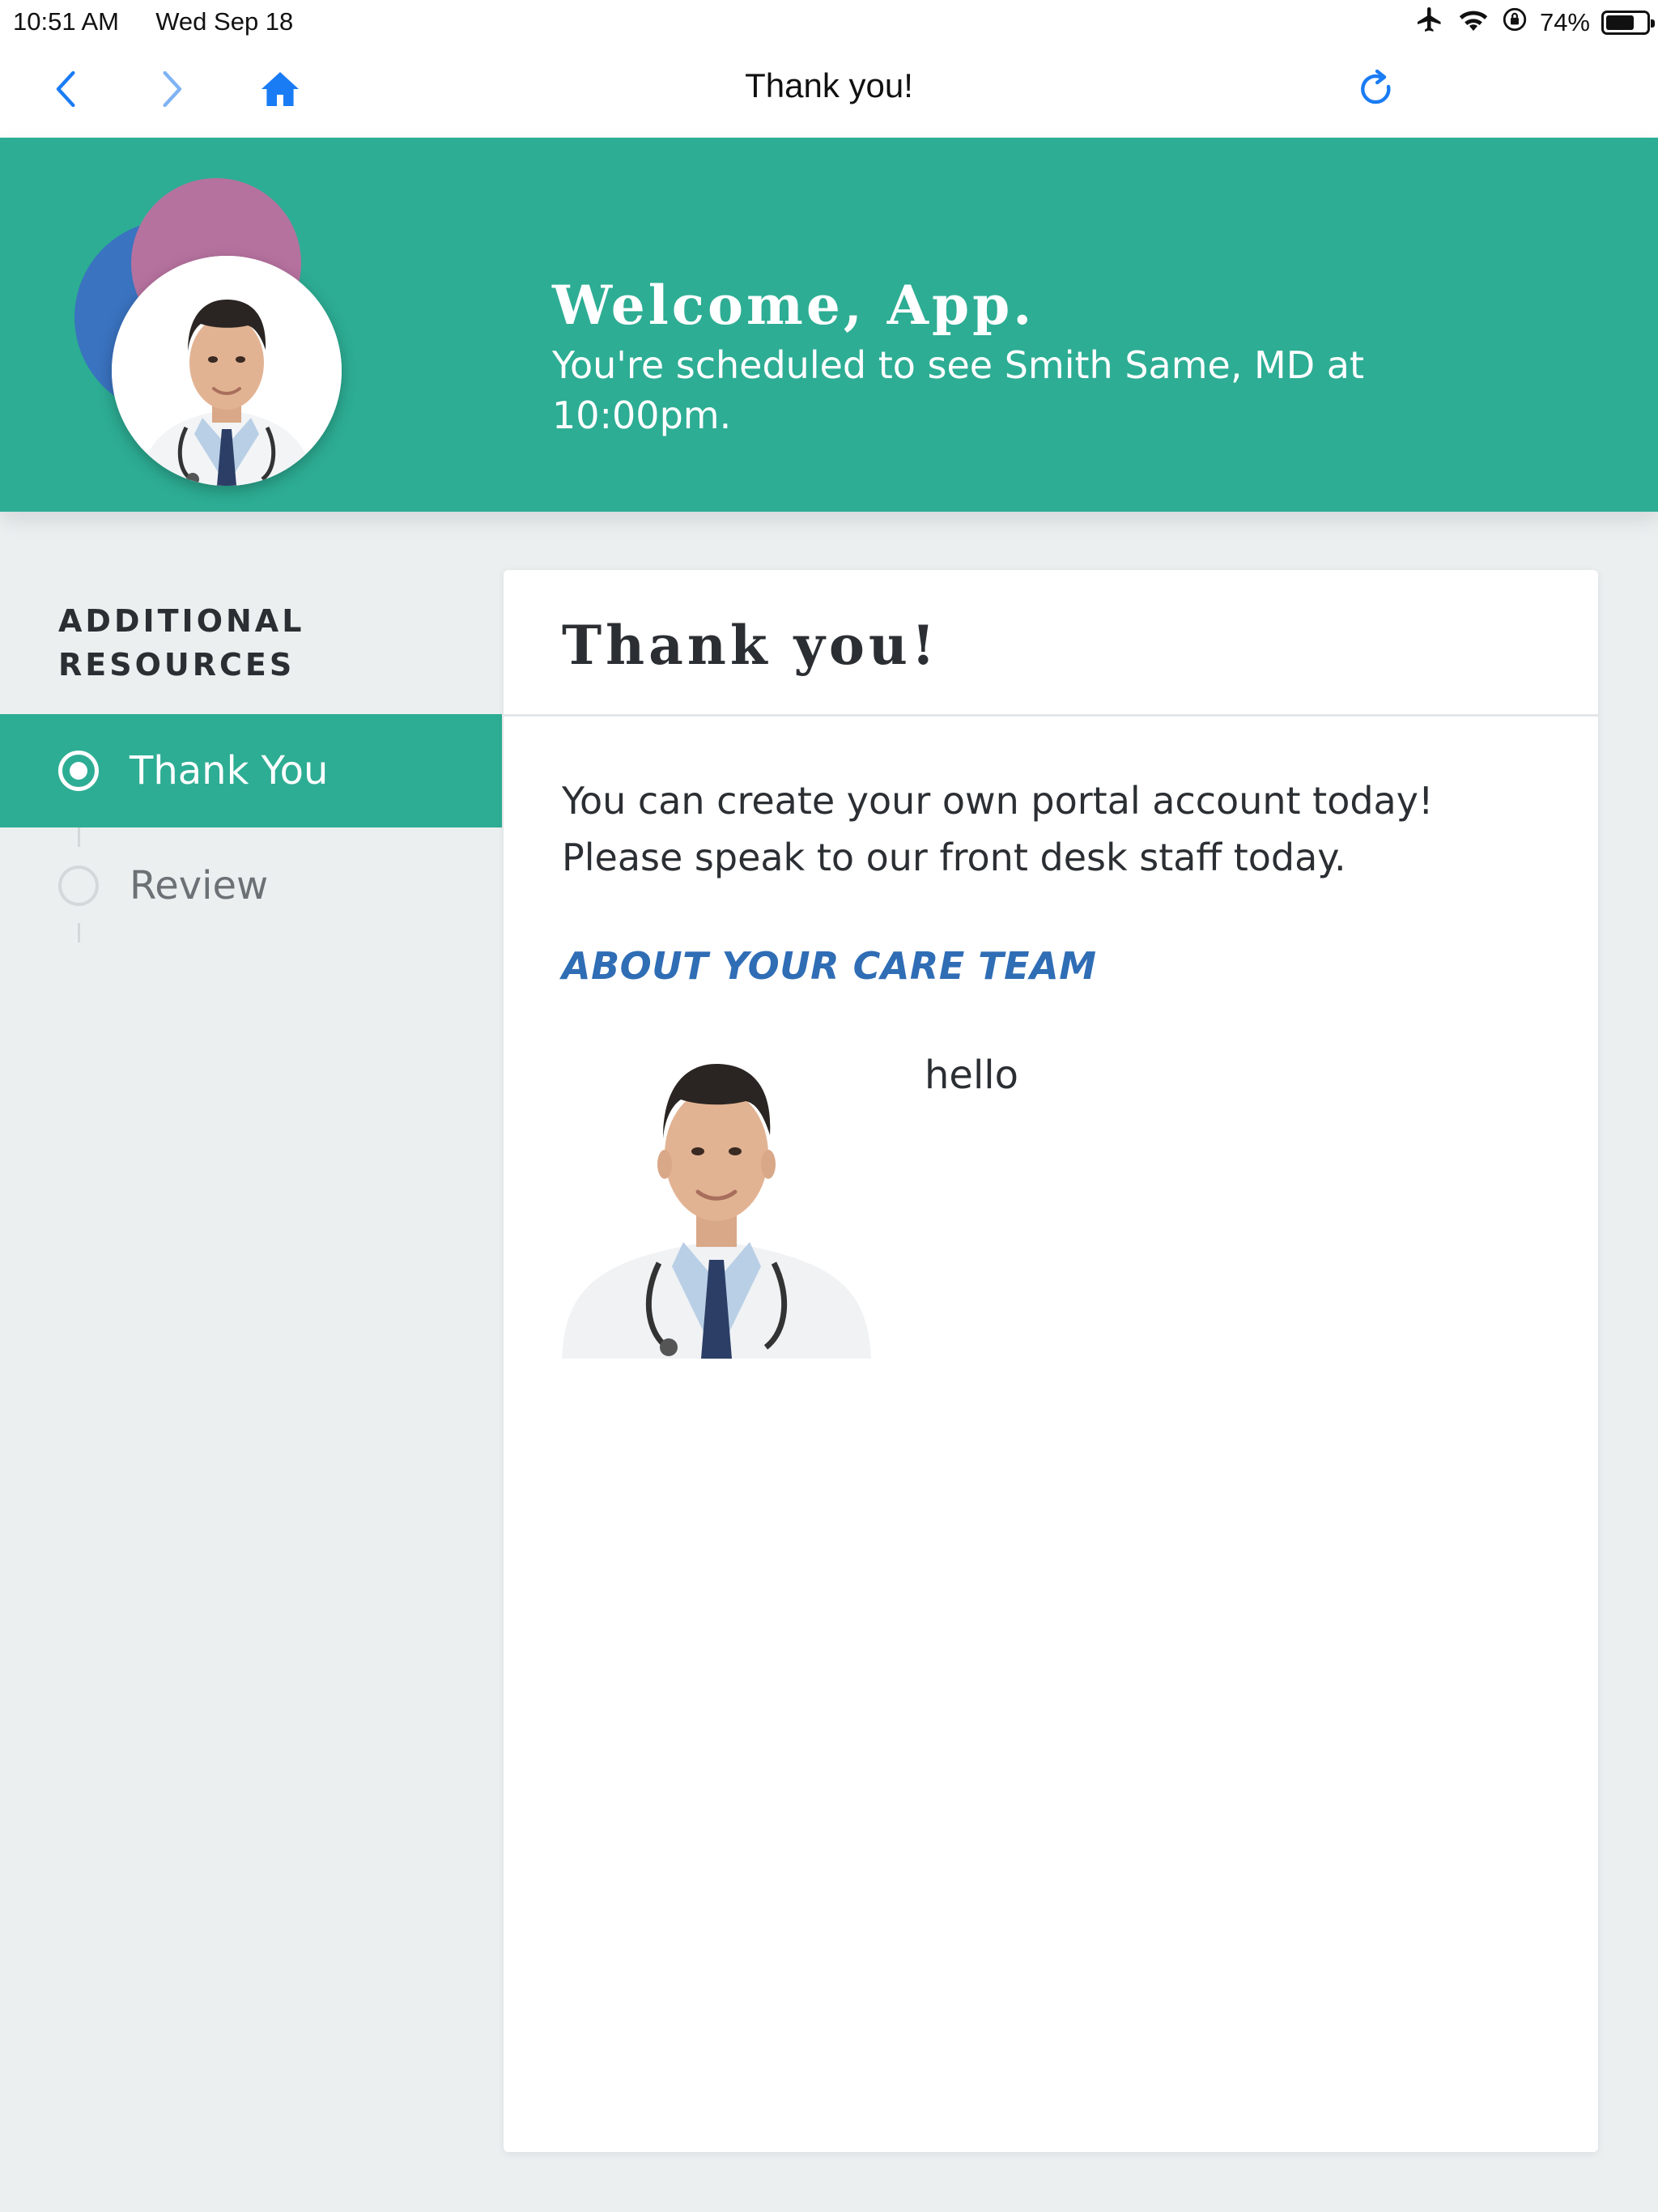 Image resolution: width=1658 pixels, height=2212 pixels. I want to click on nav-bar: Thank you!, so click(829, 90).